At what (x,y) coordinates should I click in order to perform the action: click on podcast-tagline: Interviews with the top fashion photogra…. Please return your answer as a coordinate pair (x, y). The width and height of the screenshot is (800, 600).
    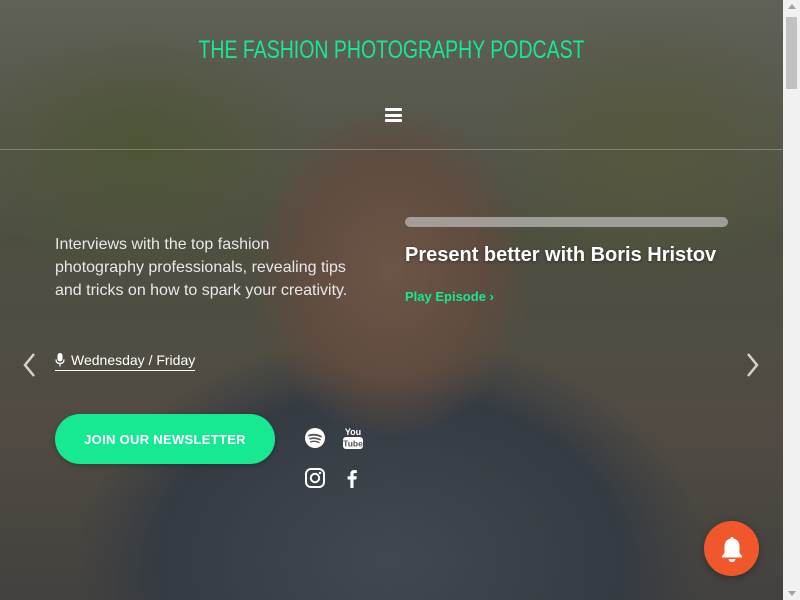
    Looking at the image, I should click on (201, 267).